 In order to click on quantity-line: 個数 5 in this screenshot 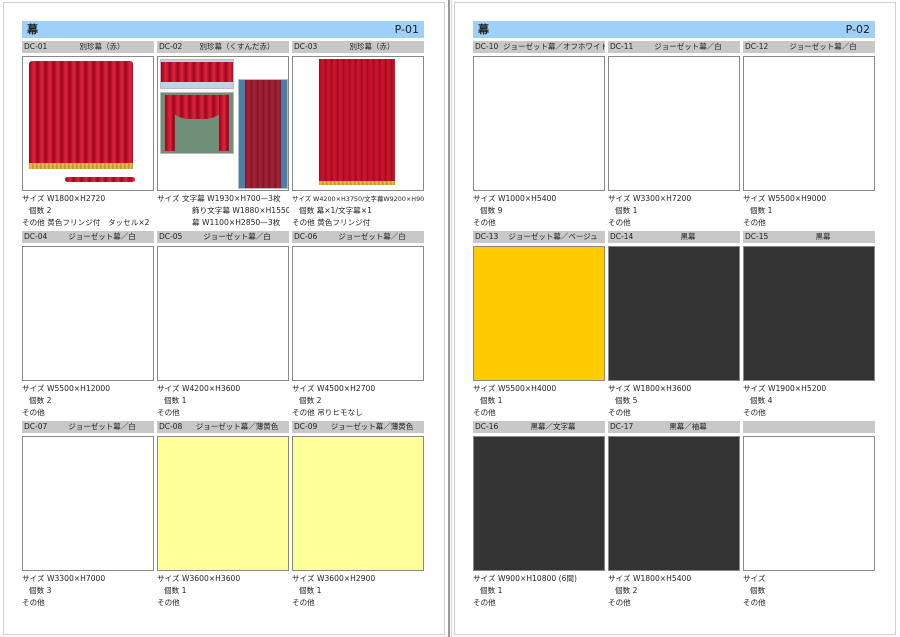, I will do `click(626, 400)`.